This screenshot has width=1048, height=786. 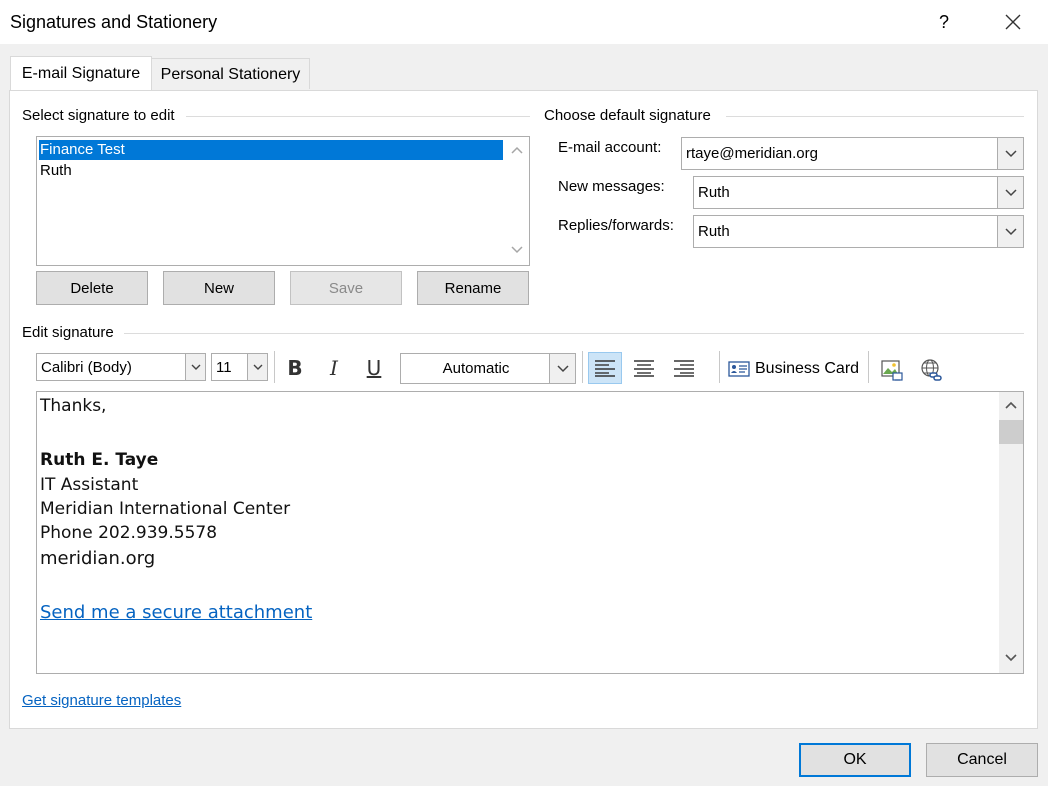 What do you see at coordinates (283, 201) in the screenshot?
I see `signature-list: Finance Test Ruth` at bounding box center [283, 201].